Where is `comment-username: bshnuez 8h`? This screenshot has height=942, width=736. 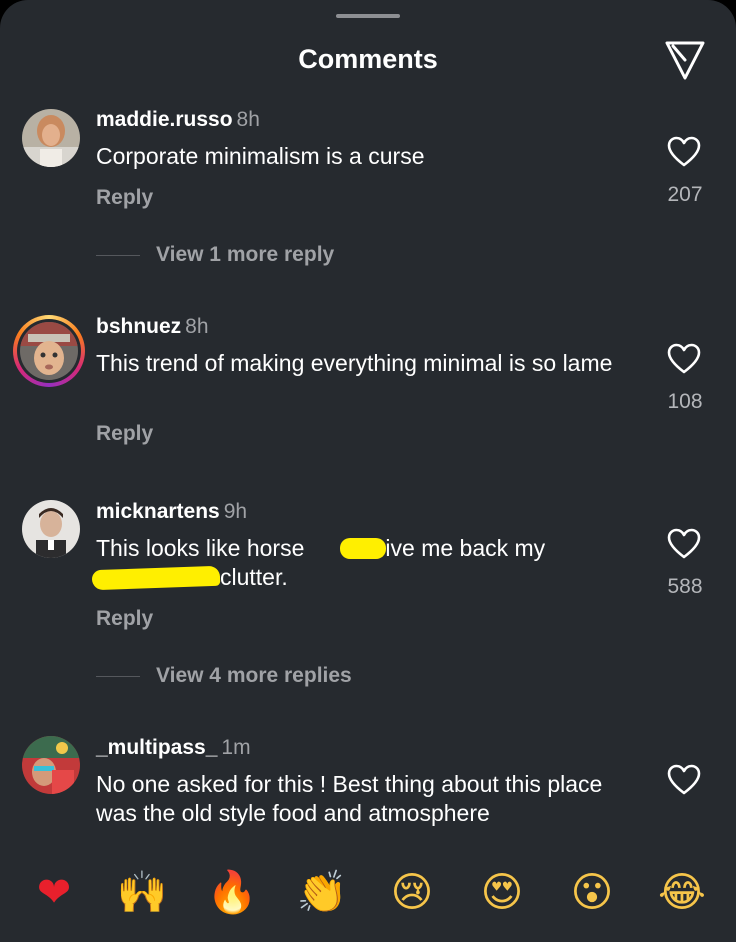 comment-username: bshnuez 8h is located at coordinates (152, 327).